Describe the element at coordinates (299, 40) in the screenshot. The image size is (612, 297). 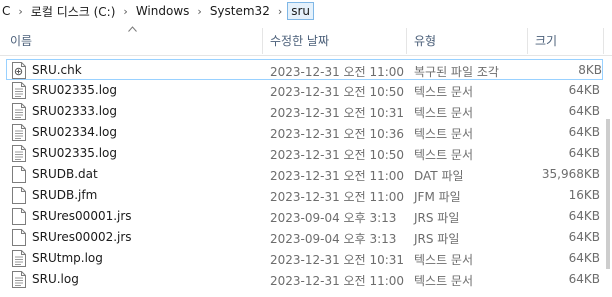
I see `column-header-date: 수정한 날짜` at that location.